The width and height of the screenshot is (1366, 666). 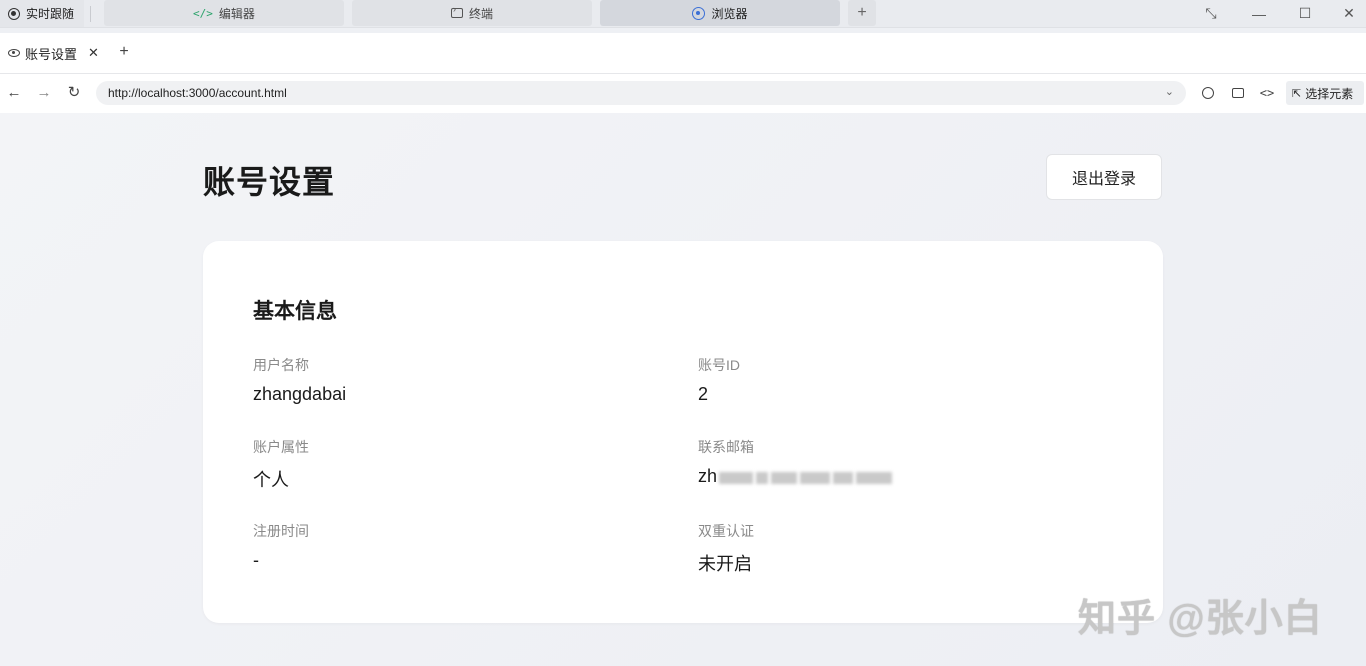 What do you see at coordinates (1238, 93) in the screenshot?
I see `device-icon` at bounding box center [1238, 93].